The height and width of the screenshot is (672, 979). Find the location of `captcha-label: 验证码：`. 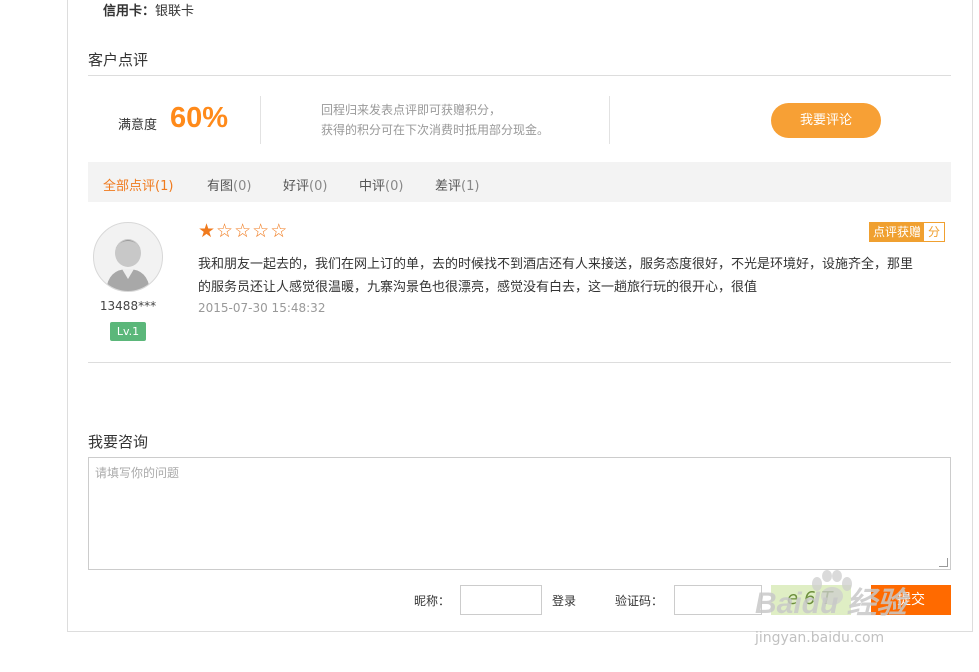

captcha-label: 验证码： is located at coordinates (639, 601).